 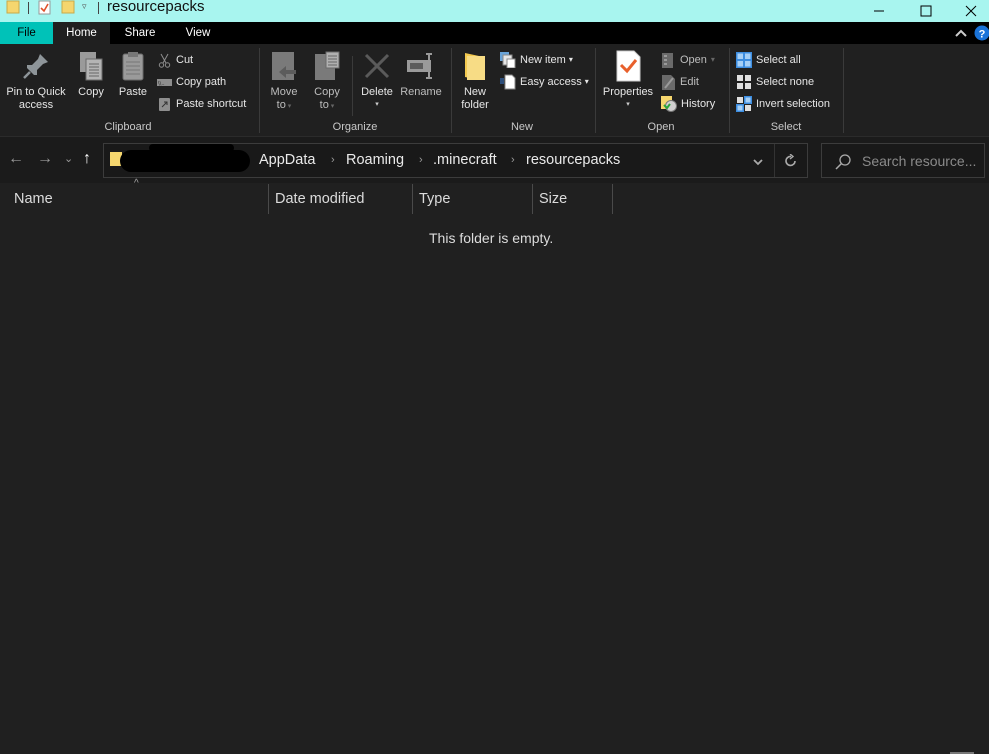 What do you see at coordinates (553, 199) in the screenshot?
I see `column-header-size: Size` at bounding box center [553, 199].